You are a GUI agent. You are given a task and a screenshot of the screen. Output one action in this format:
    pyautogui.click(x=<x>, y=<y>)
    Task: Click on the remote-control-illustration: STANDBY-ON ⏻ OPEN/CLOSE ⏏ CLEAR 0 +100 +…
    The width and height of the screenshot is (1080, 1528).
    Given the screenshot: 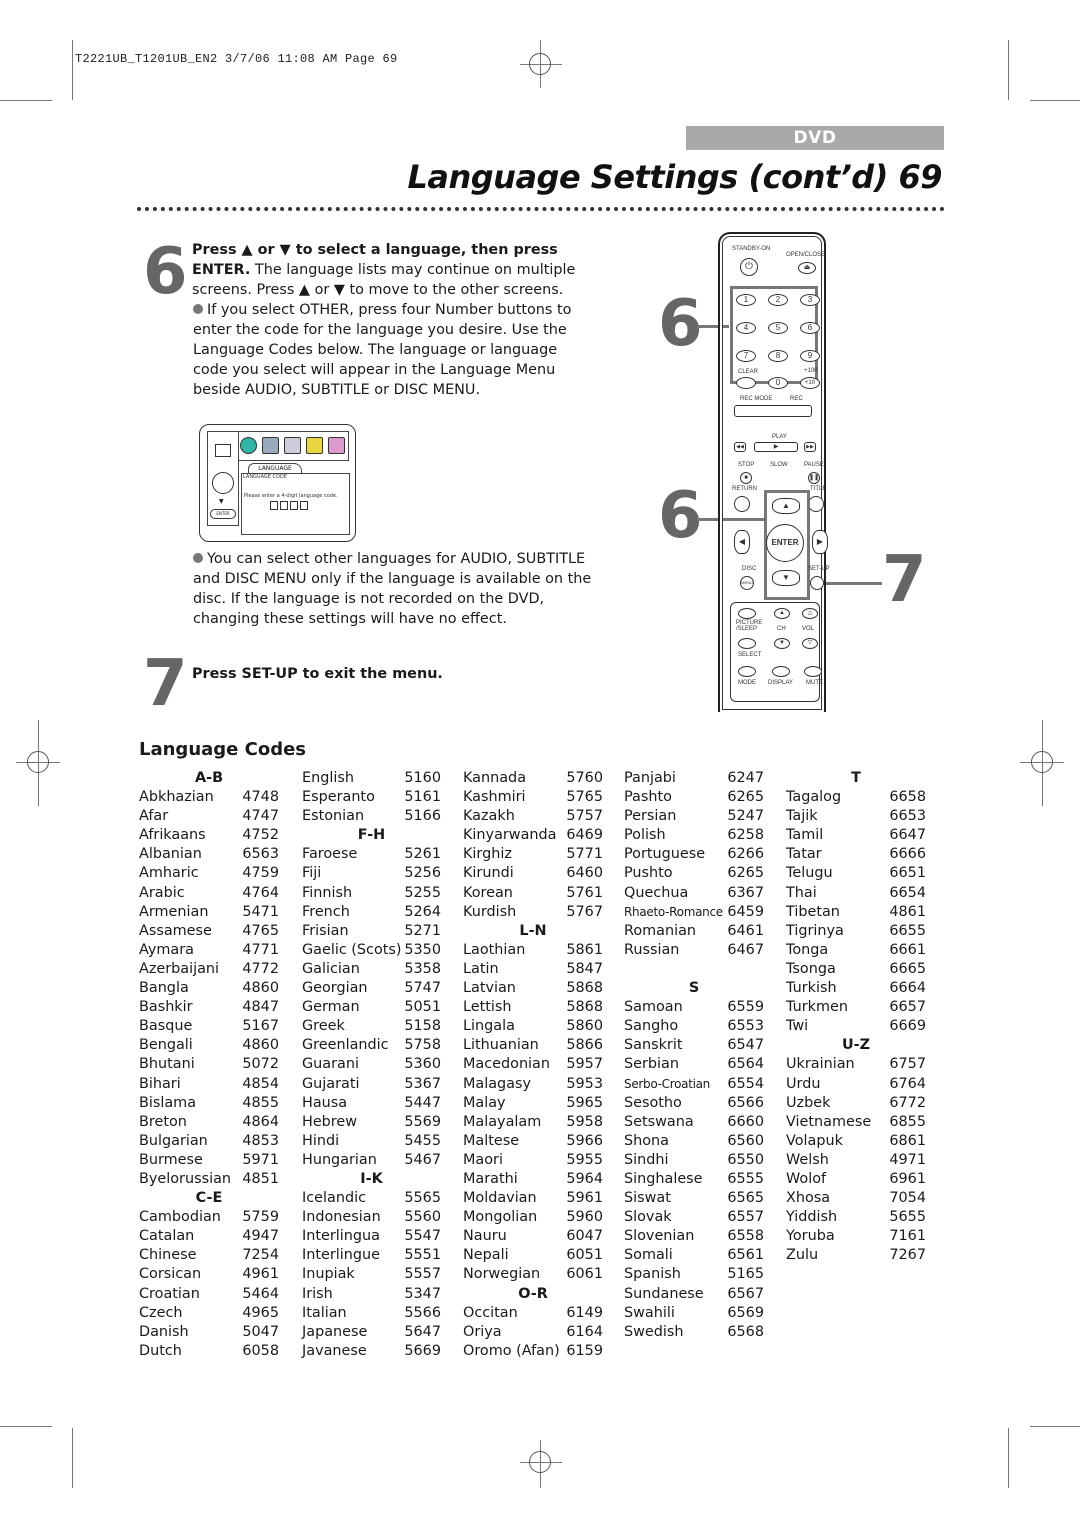 What is the action you would take?
    pyautogui.click(x=774, y=472)
    